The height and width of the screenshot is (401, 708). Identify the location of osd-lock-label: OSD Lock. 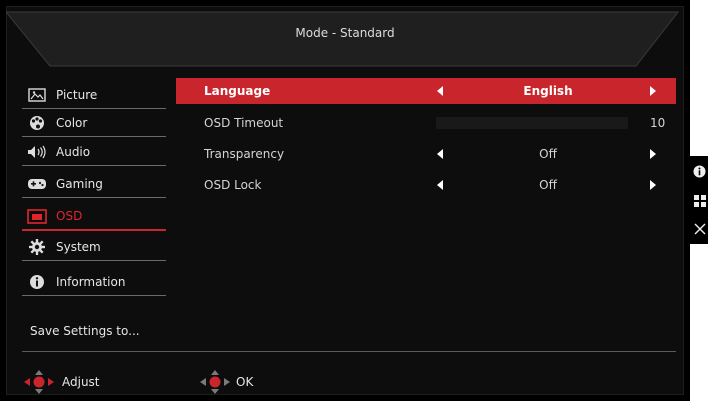
(233, 185).